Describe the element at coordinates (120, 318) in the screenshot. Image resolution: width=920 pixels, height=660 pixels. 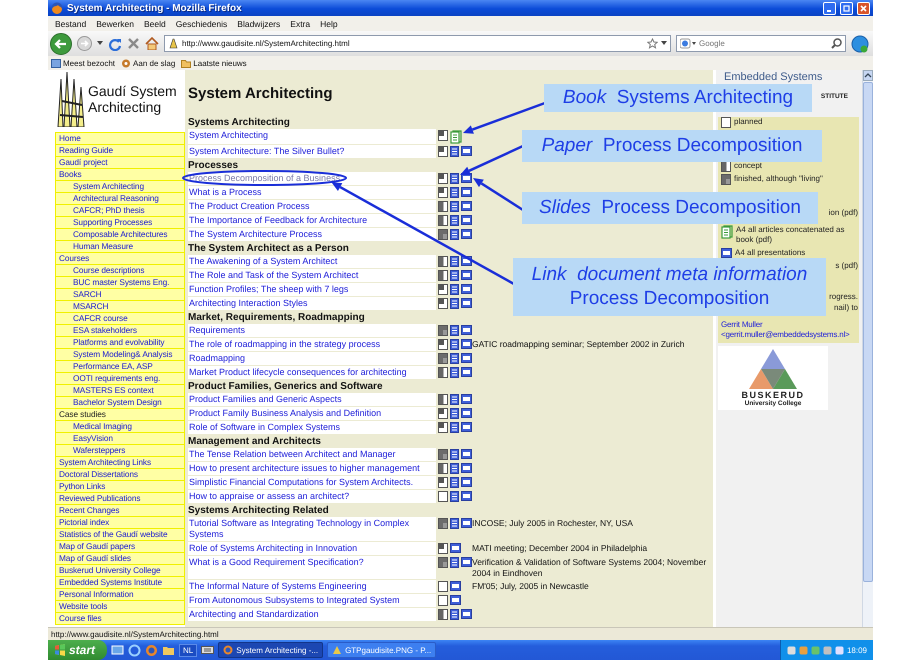
I see `nav-link: CAFCR course` at that location.